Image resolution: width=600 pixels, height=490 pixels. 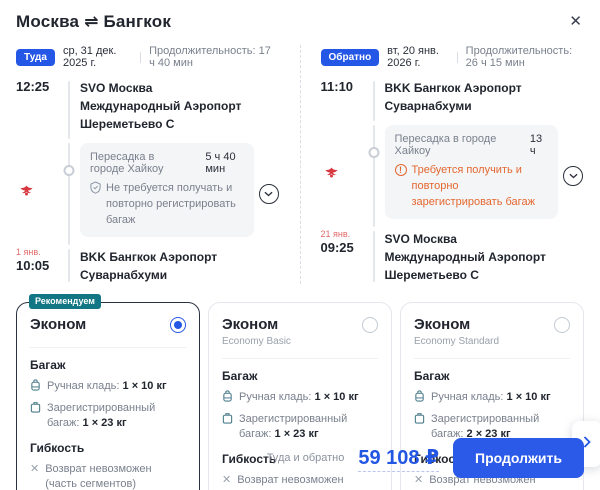 What do you see at coordinates (91, 476) in the screenshot?
I see `refund-row: ✕ Возврат невозможен (часть сегментов)` at bounding box center [91, 476].